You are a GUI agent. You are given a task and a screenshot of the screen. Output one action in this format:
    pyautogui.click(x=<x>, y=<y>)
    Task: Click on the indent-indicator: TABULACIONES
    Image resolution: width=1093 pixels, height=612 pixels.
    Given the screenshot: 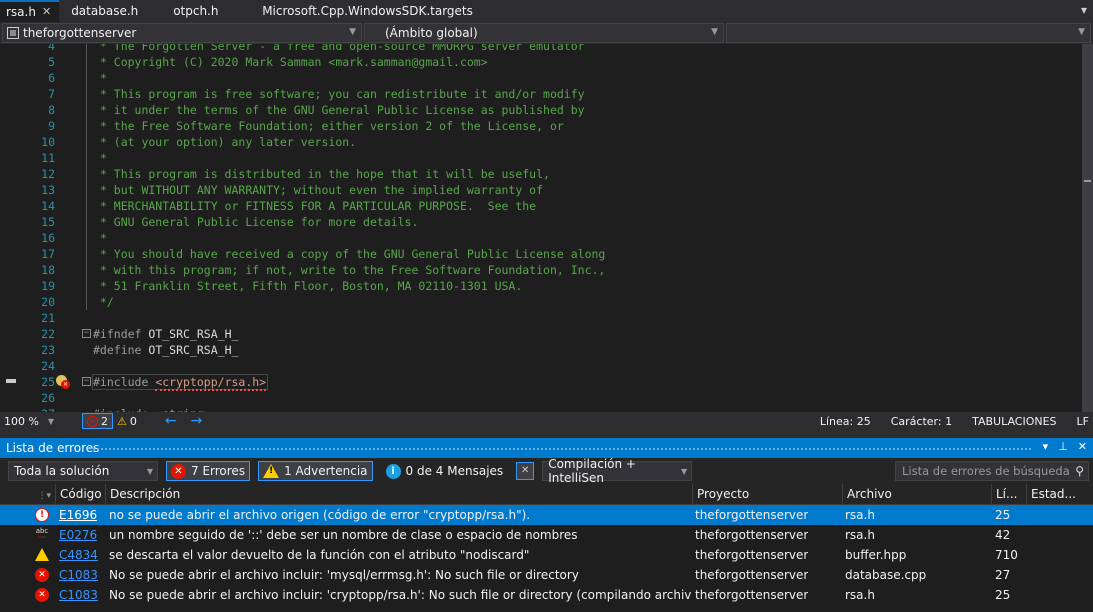 What is the action you would take?
    pyautogui.click(x=1014, y=421)
    